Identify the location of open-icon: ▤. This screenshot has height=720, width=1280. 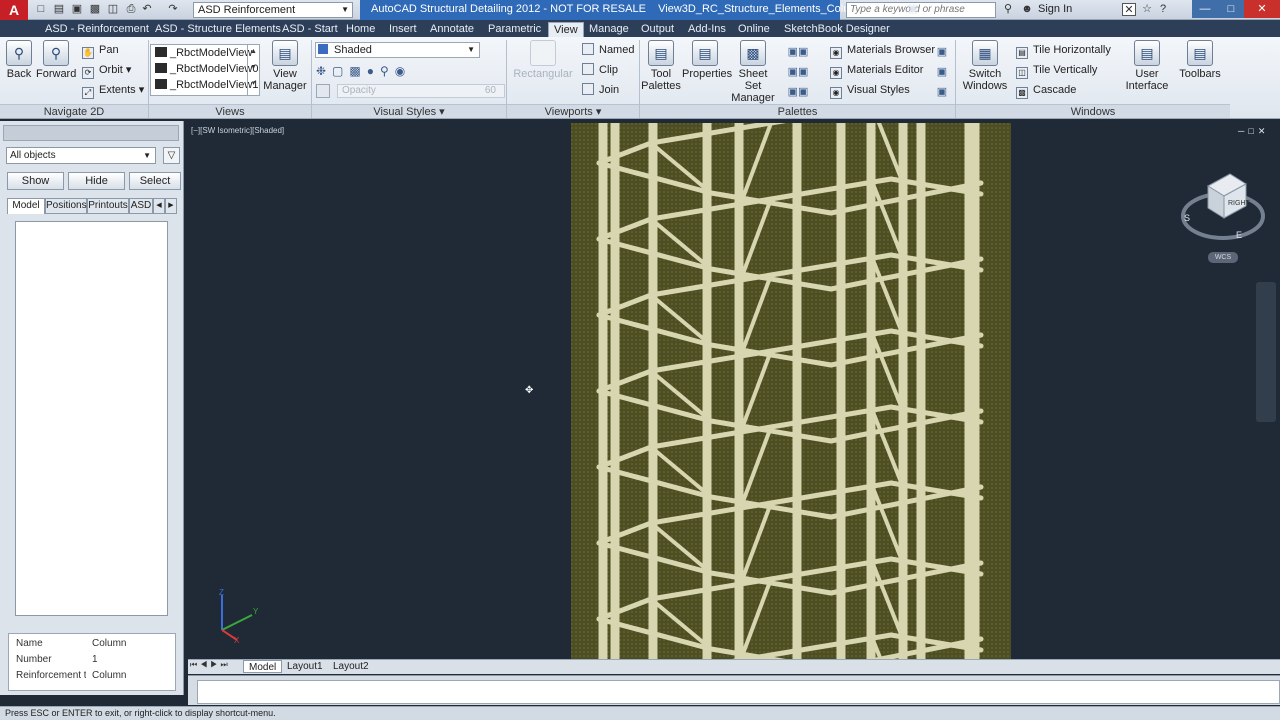
(59, 9).